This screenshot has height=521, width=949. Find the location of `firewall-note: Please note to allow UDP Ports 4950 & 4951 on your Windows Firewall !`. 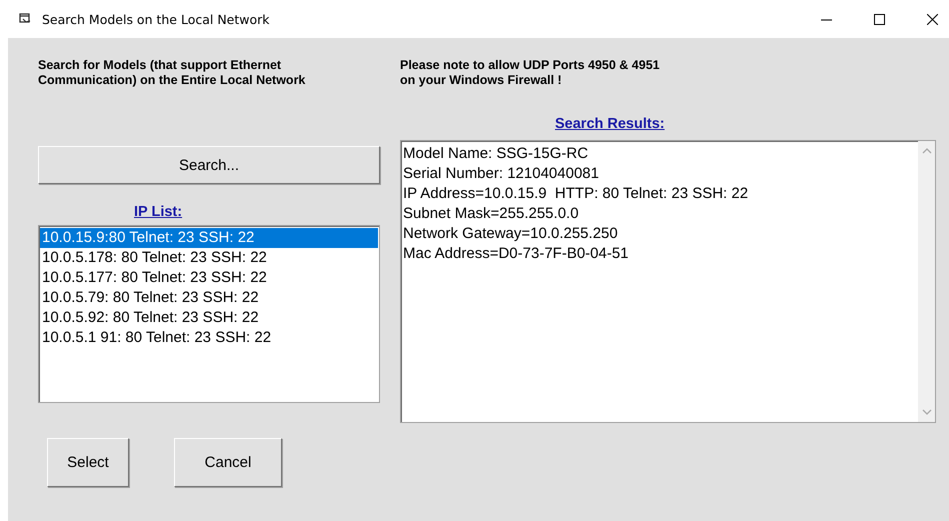

firewall-note: Please note to allow UDP Ports 4950 & 4951 on your Windows Firewall ! is located at coordinates (530, 73).